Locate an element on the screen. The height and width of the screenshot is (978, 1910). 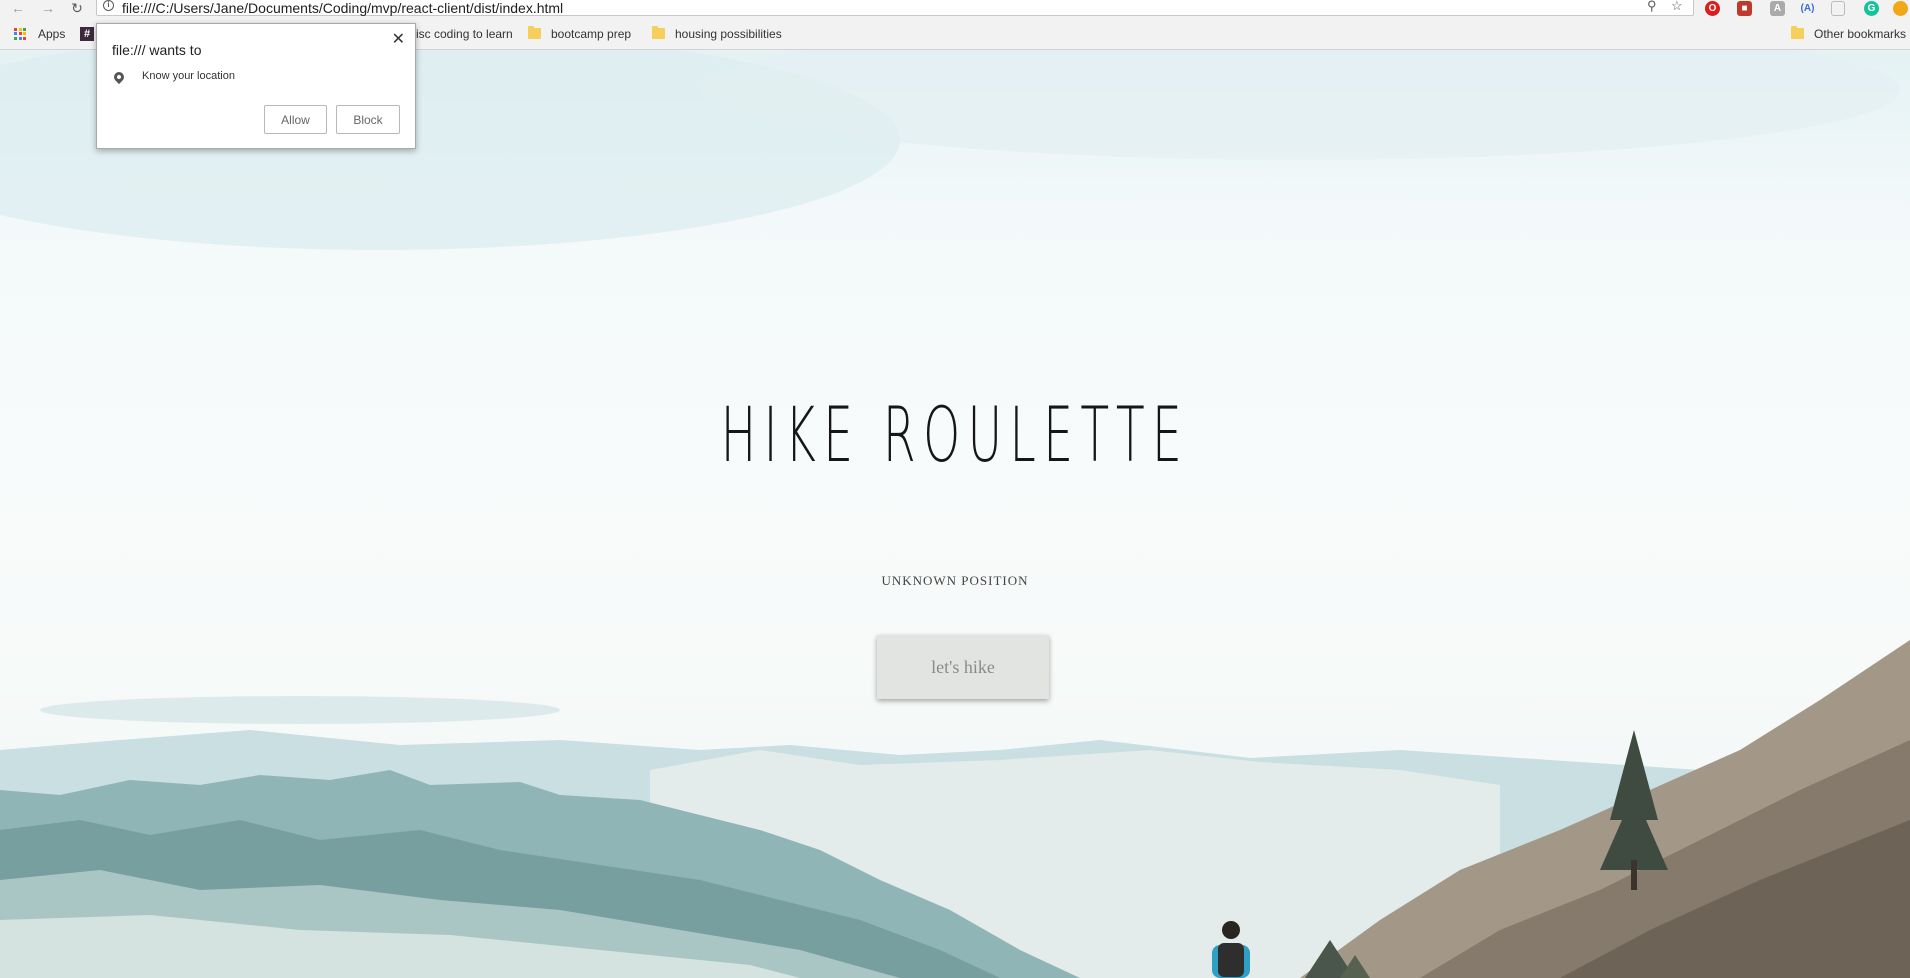
opera-icon: O is located at coordinates (1712, 8).